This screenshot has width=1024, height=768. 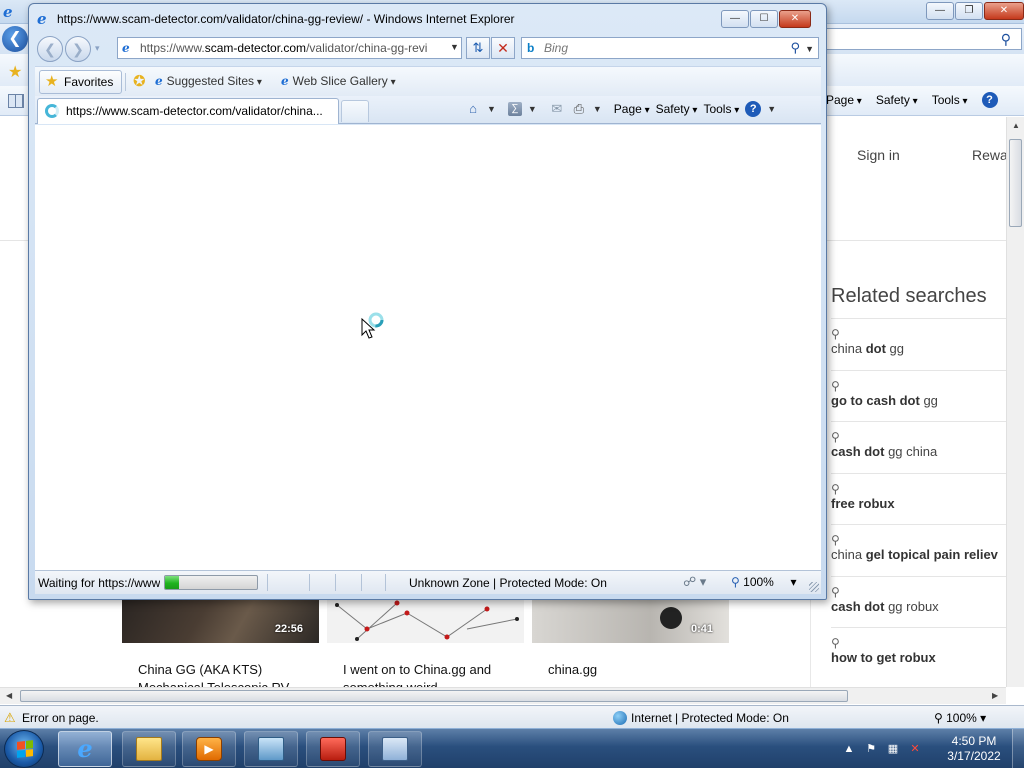 I want to click on protected-mode-lock-icon: ☍ ▾, so click(x=694, y=582).